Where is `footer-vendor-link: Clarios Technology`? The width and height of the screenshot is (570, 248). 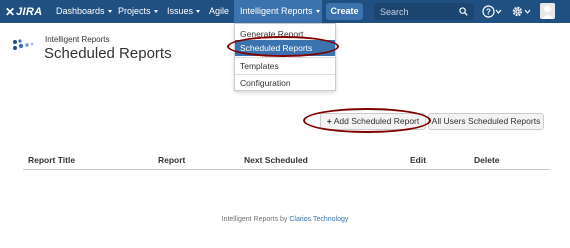
footer-vendor-link: Clarios Technology is located at coordinates (318, 219).